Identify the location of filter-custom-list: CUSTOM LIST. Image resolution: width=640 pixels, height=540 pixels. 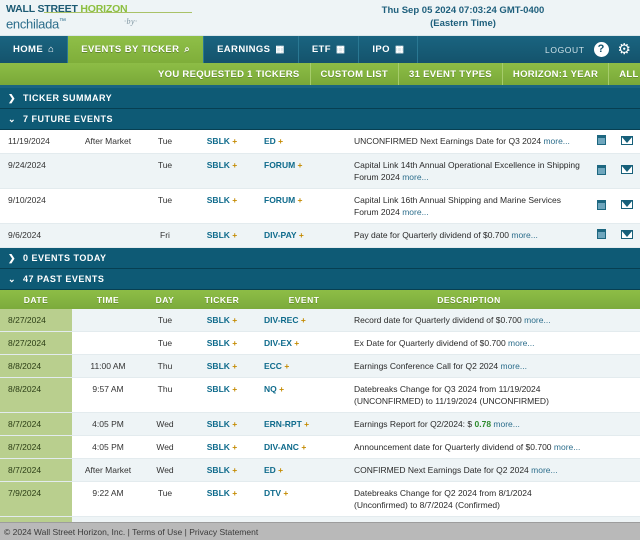
(355, 74).